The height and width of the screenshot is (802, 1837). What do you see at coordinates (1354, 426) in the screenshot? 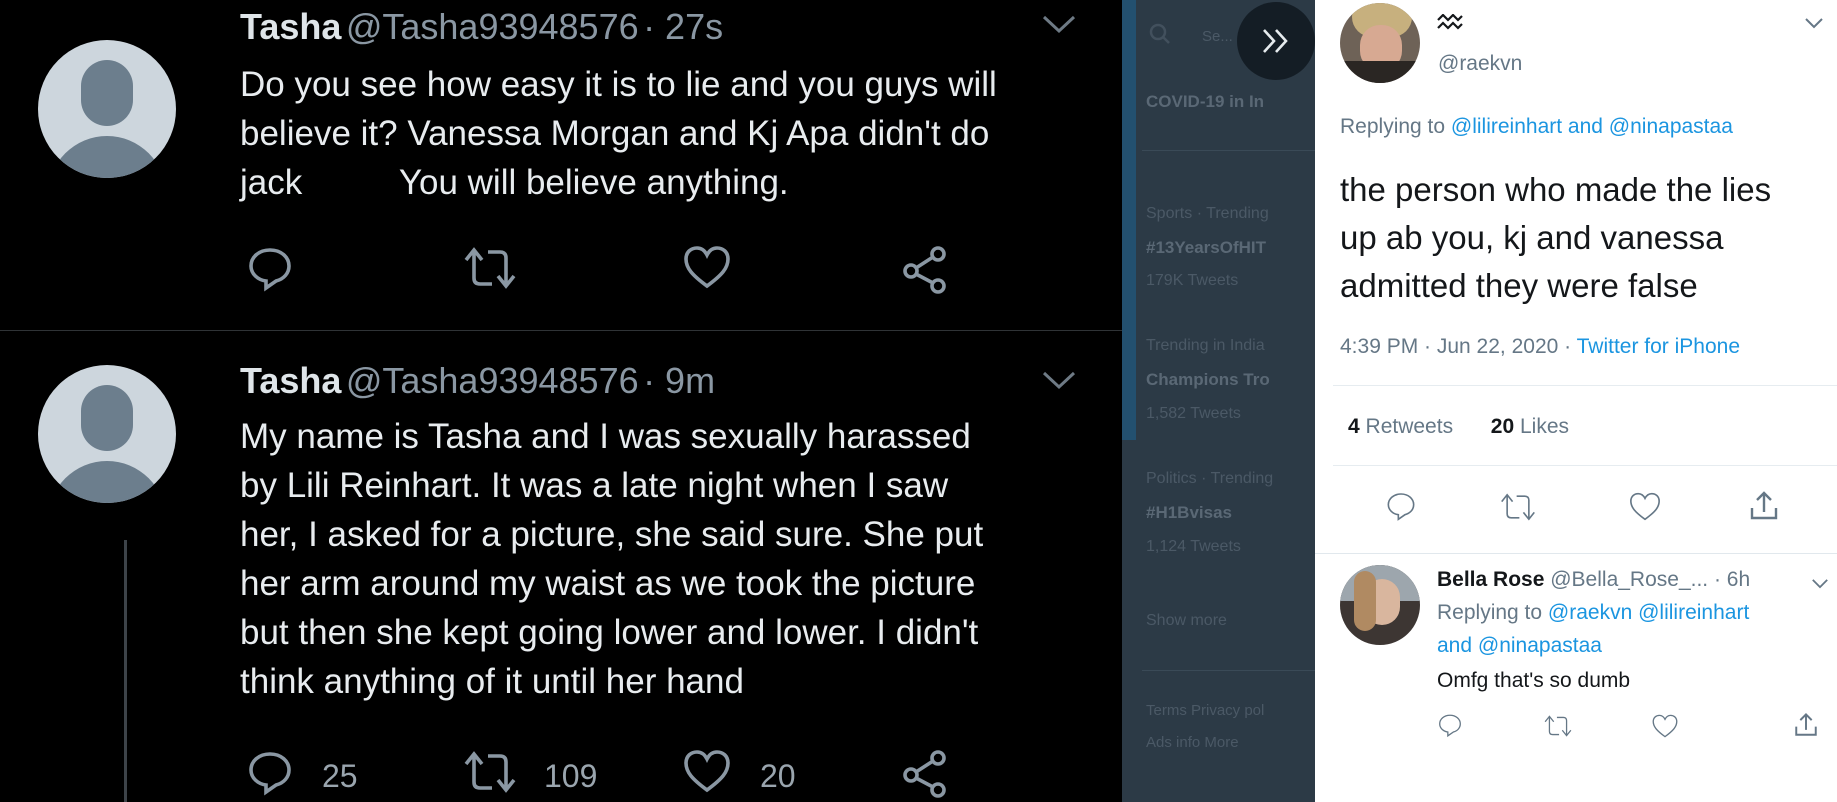
I see `retweets-count: 4` at bounding box center [1354, 426].